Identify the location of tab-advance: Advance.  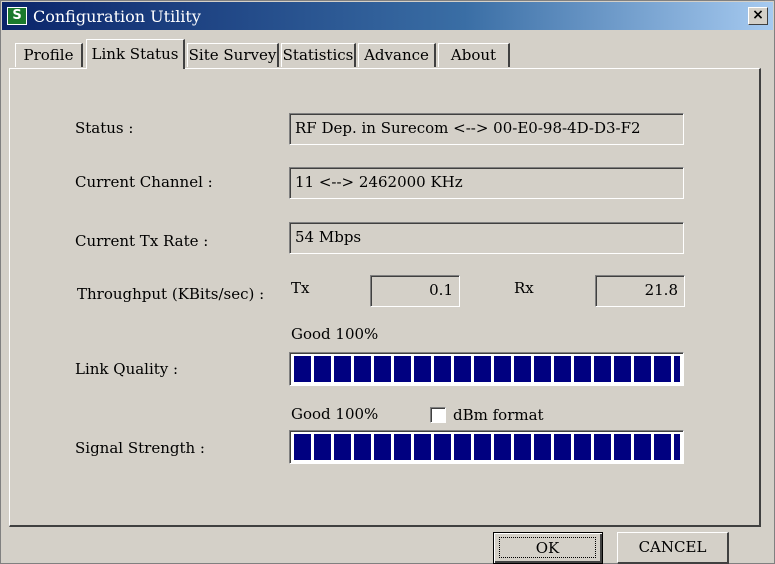
(397, 55).